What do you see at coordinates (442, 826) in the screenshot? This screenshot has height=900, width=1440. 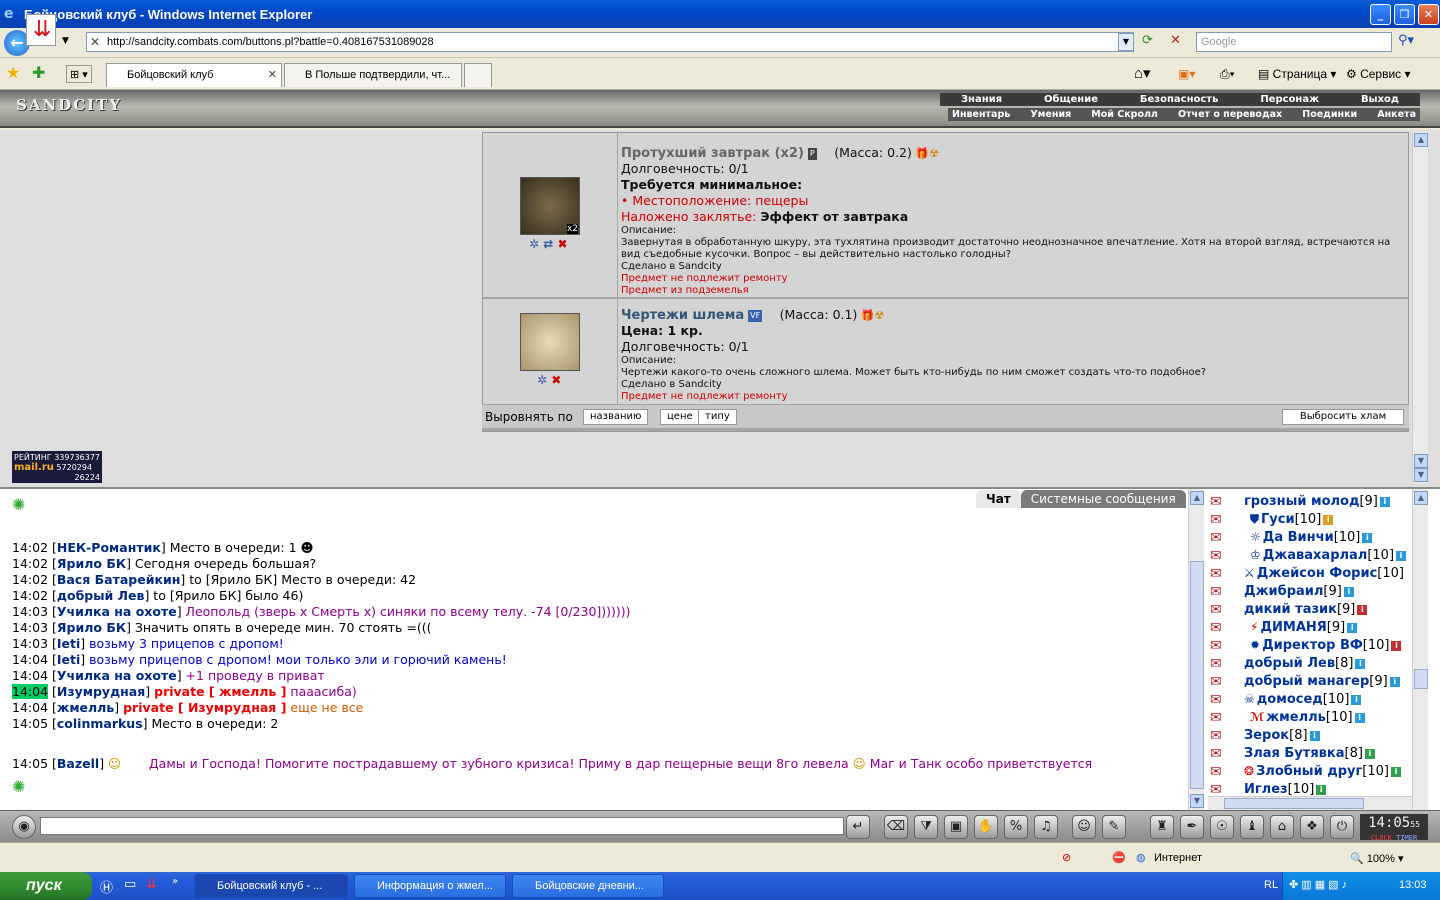 I see `chat-input` at bounding box center [442, 826].